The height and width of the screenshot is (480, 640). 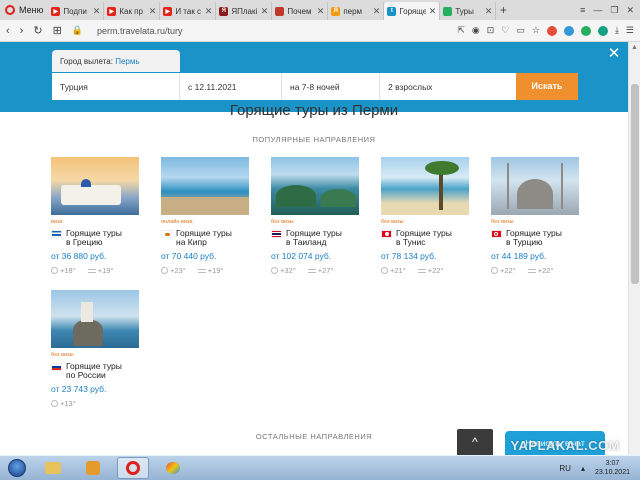 I want to click on maximize-icon: ❐, so click(x=614, y=10).